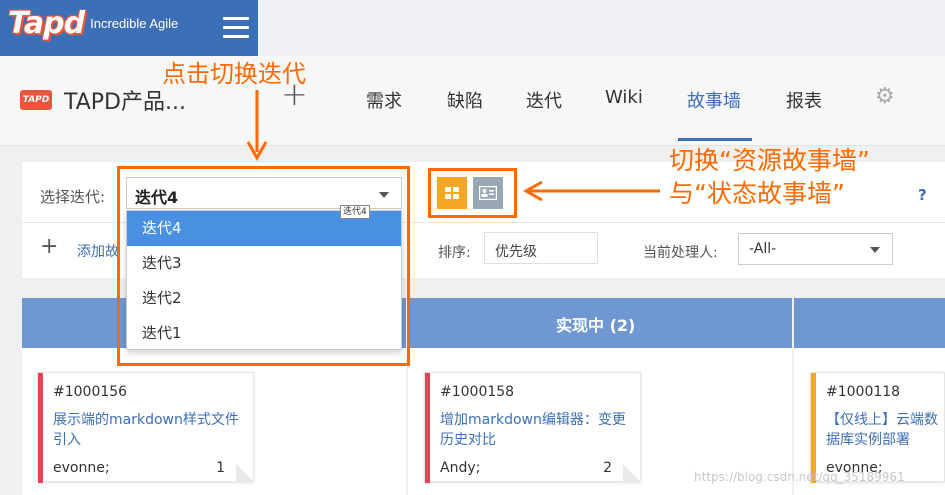 Image resolution: width=945 pixels, height=495 pixels. What do you see at coordinates (714, 100) in the screenshot?
I see `nav-tab-storywall: 故事墙` at bounding box center [714, 100].